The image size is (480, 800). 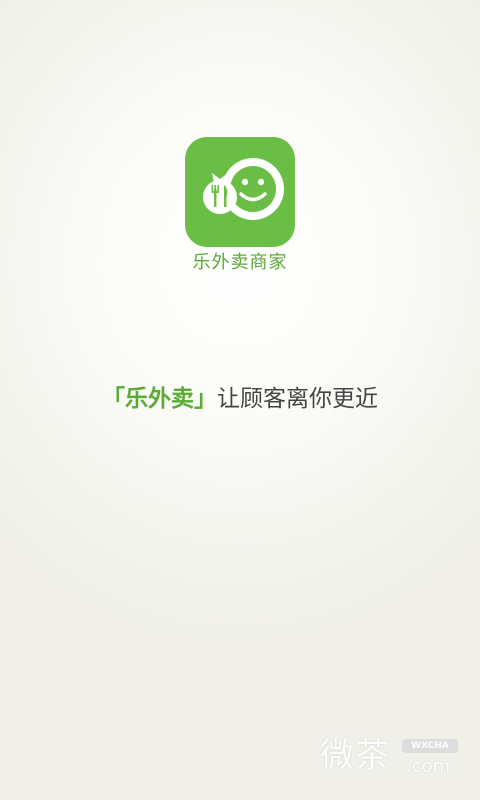 I want to click on watermark: 微茶 WXCHA .com, so click(x=392, y=757).